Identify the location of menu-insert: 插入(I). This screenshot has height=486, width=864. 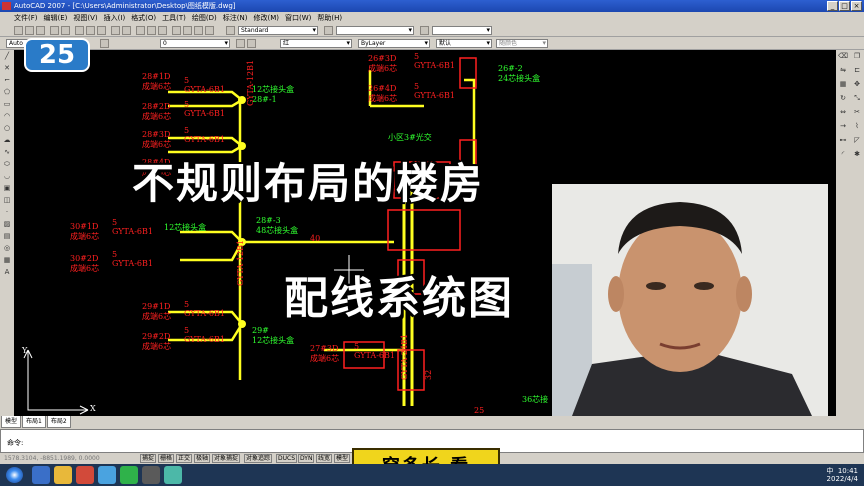
(115, 18).